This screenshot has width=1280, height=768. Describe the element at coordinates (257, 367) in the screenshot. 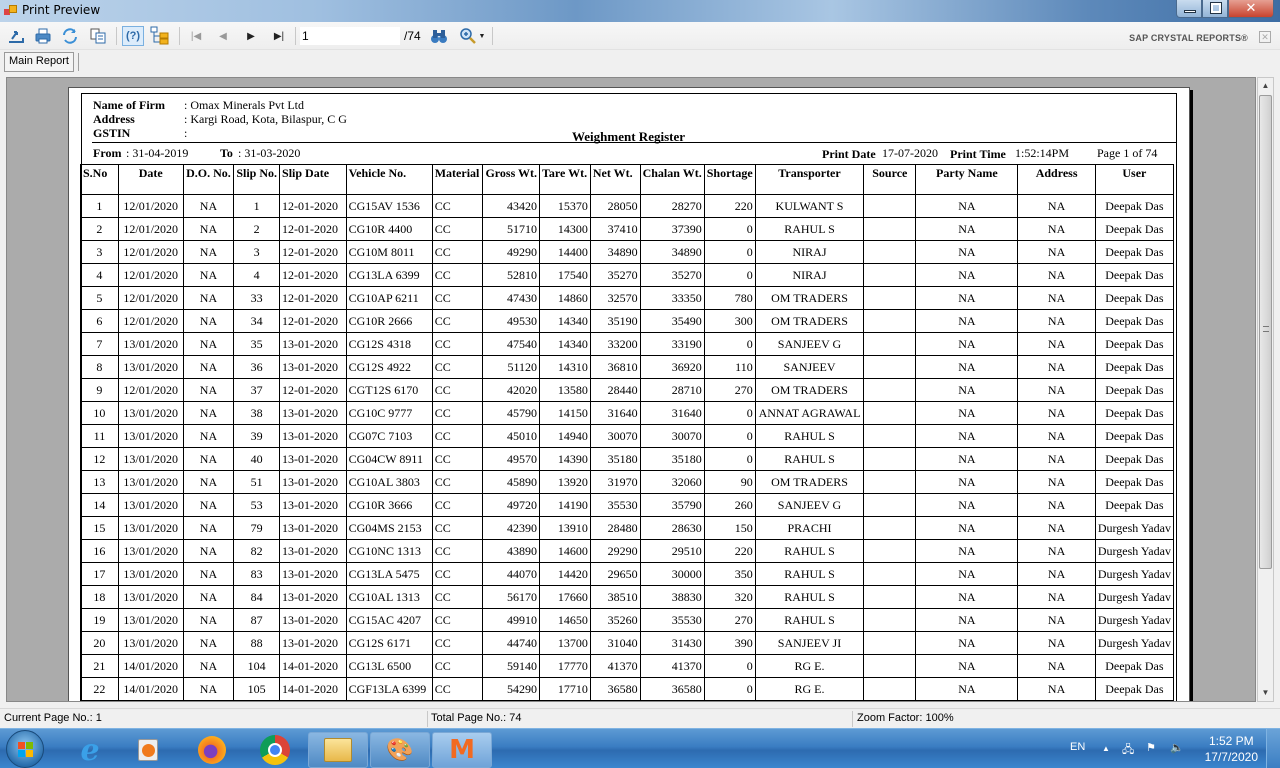

I see `cell-slip-no: 36` at that location.